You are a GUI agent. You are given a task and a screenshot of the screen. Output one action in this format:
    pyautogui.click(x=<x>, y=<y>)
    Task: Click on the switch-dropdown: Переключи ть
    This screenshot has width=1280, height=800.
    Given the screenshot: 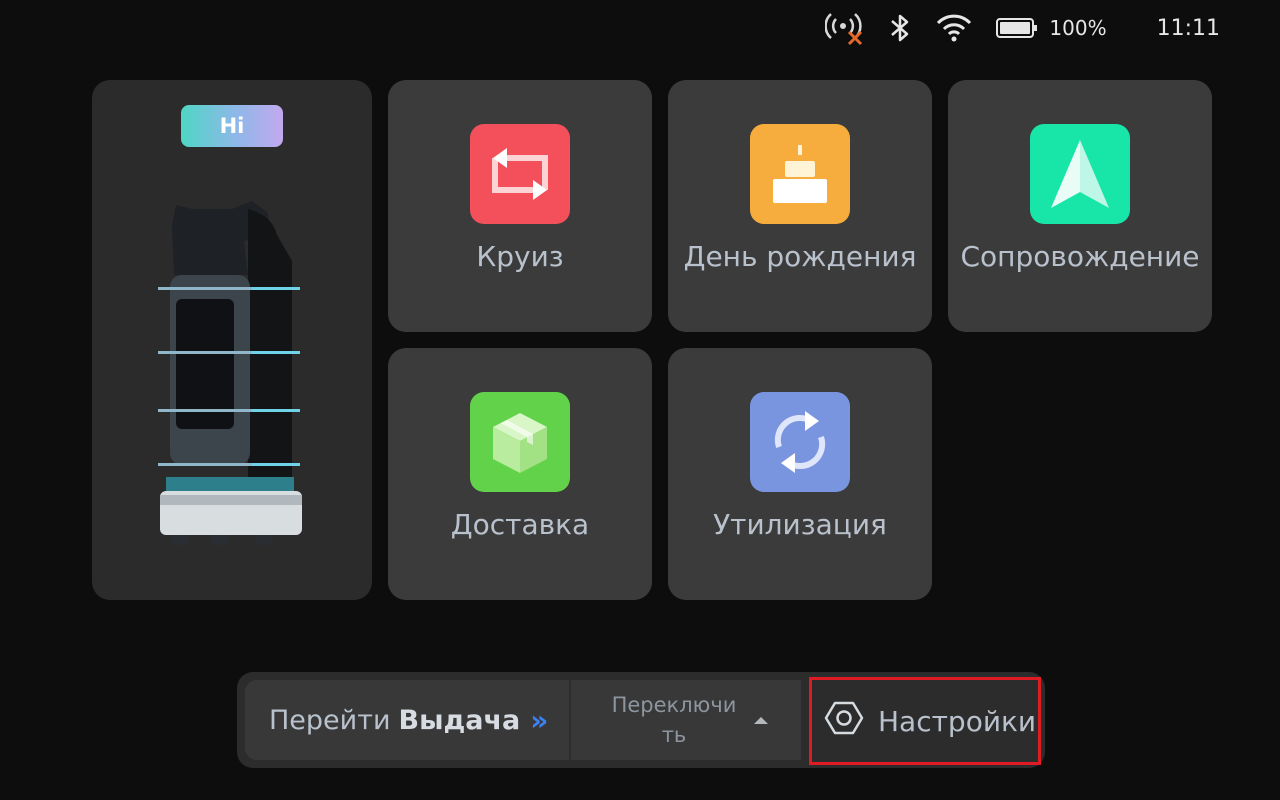 What is the action you would take?
    pyautogui.click(x=686, y=720)
    